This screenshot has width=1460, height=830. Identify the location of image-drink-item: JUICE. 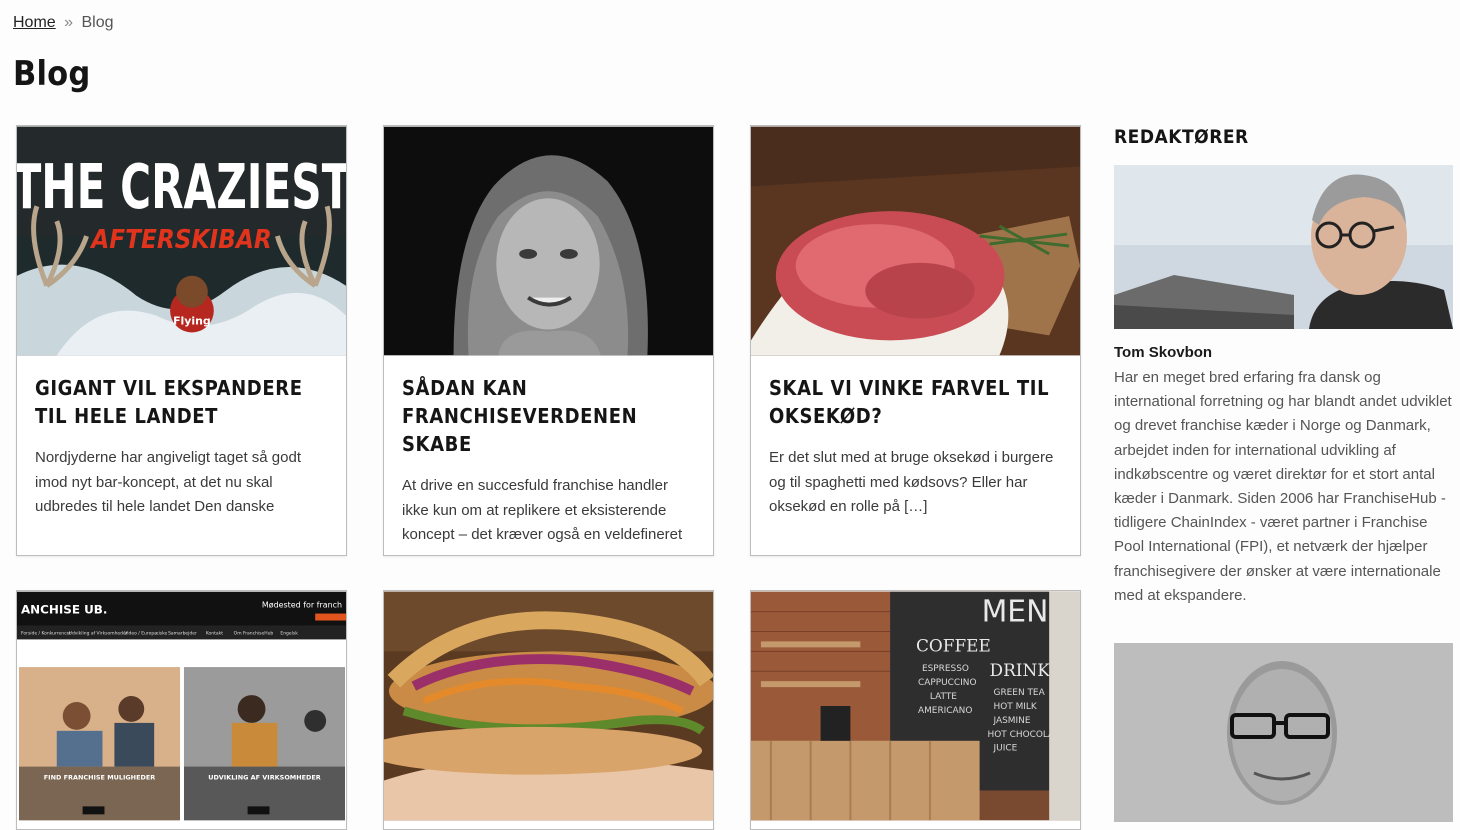
(1005, 749).